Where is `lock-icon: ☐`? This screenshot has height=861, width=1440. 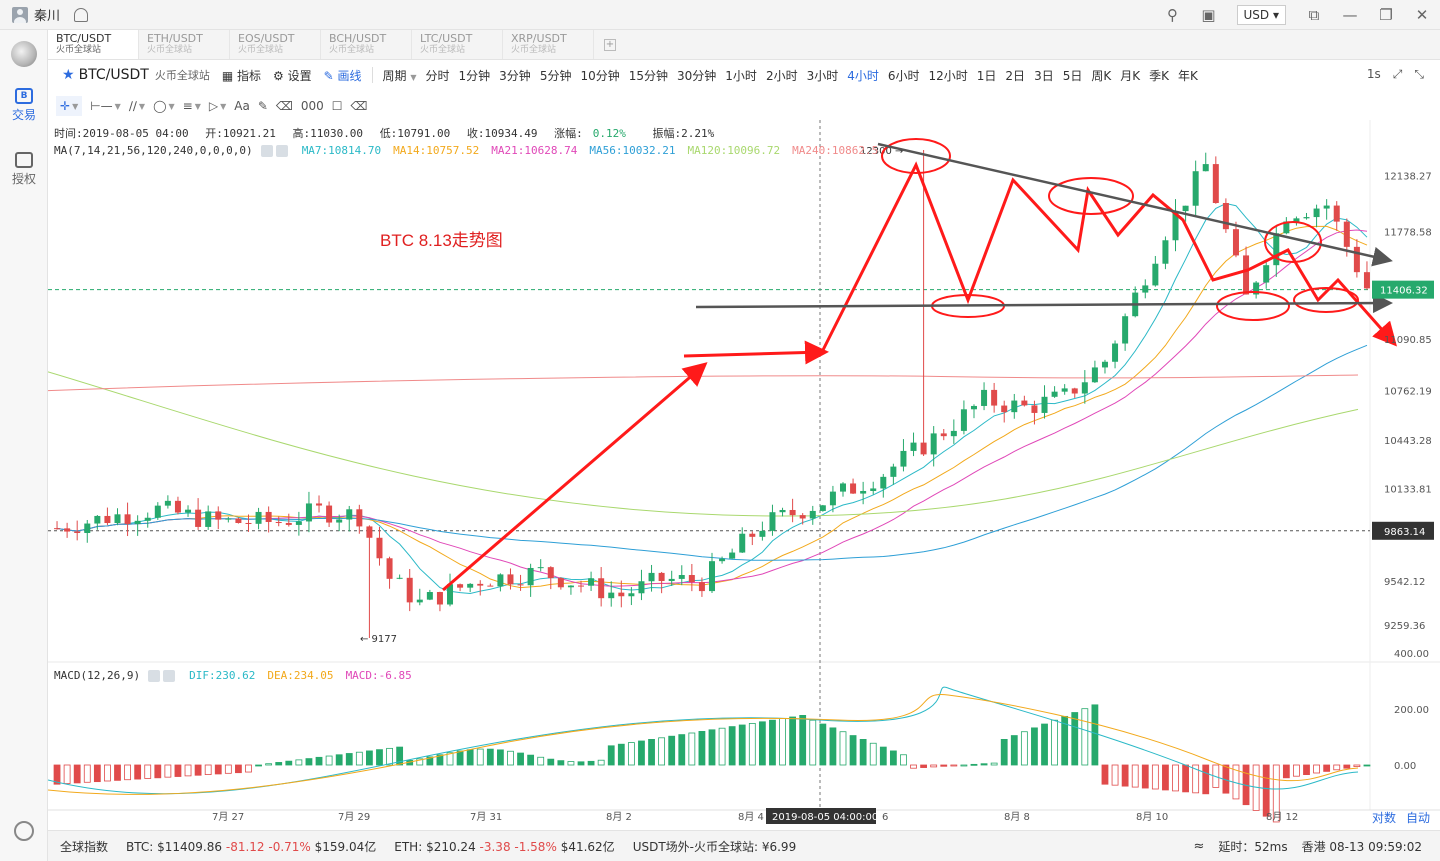 lock-icon: ☐ is located at coordinates (337, 106).